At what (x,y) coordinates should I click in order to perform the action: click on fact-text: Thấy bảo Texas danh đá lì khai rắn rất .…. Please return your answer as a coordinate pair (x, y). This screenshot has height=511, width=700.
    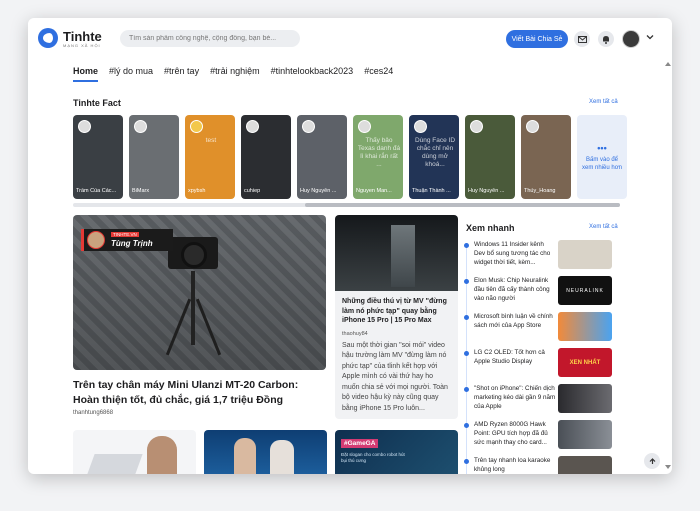
    Looking at the image, I should click on (379, 152).